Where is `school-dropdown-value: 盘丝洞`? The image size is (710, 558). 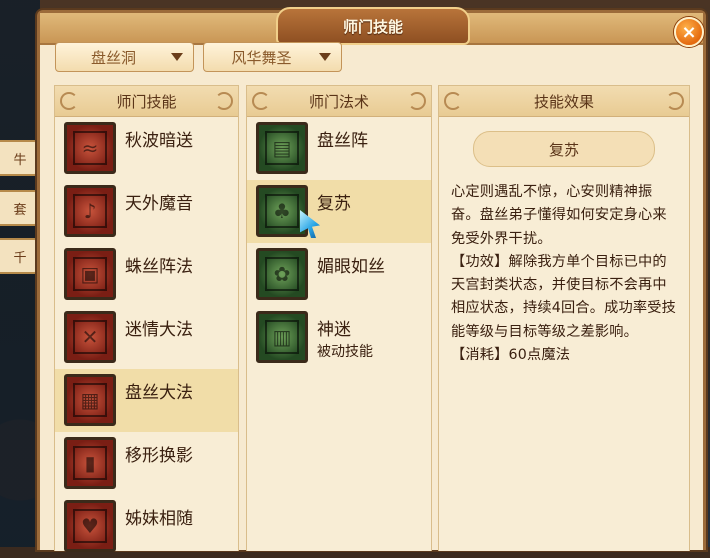 school-dropdown-value: 盘丝洞 is located at coordinates (113, 57).